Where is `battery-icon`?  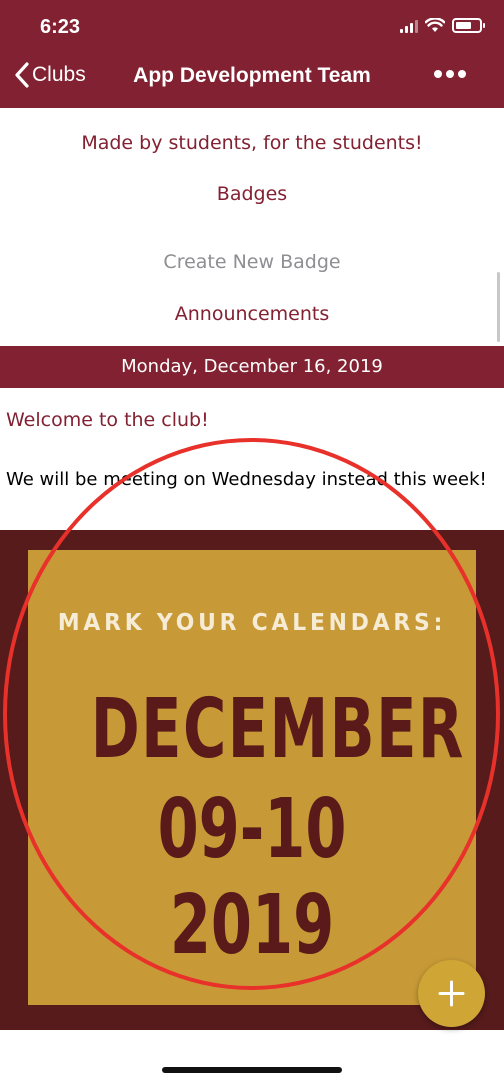 battery-icon is located at coordinates (468, 25).